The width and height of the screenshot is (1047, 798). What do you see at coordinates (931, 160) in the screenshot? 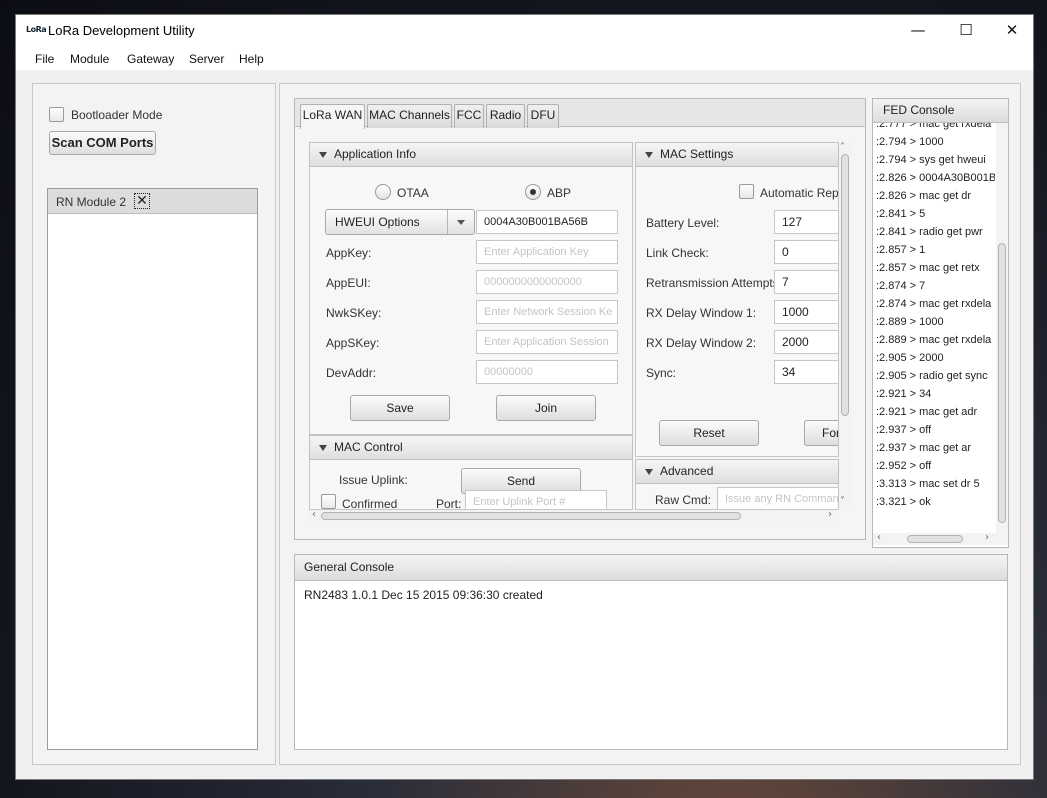
I see `fed-console-line: :2.794 > sys get hweui` at bounding box center [931, 160].